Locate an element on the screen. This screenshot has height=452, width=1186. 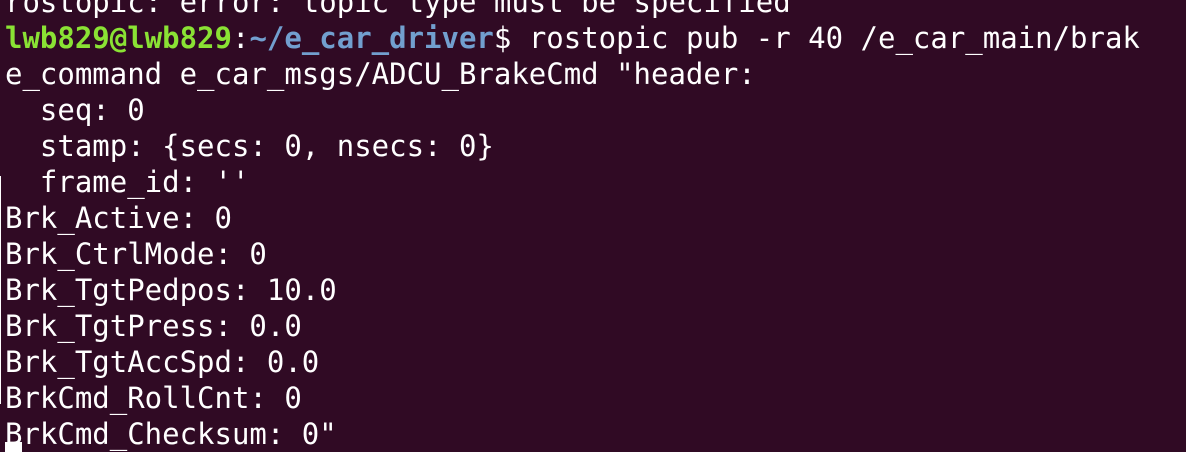
yaml-line-stamp: stamp: {secs: 0, nsecs: 0} is located at coordinates (249, 146).